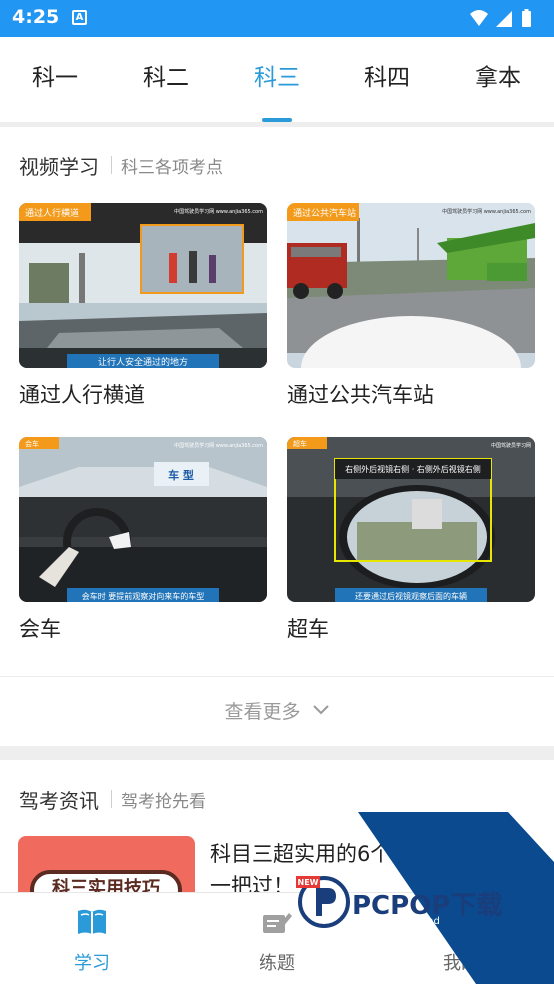 This screenshot has width=554, height=984. What do you see at coordinates (277, 963) in the screenshot?
I see `nav-label: 练题` at bounding box center [277, 963].